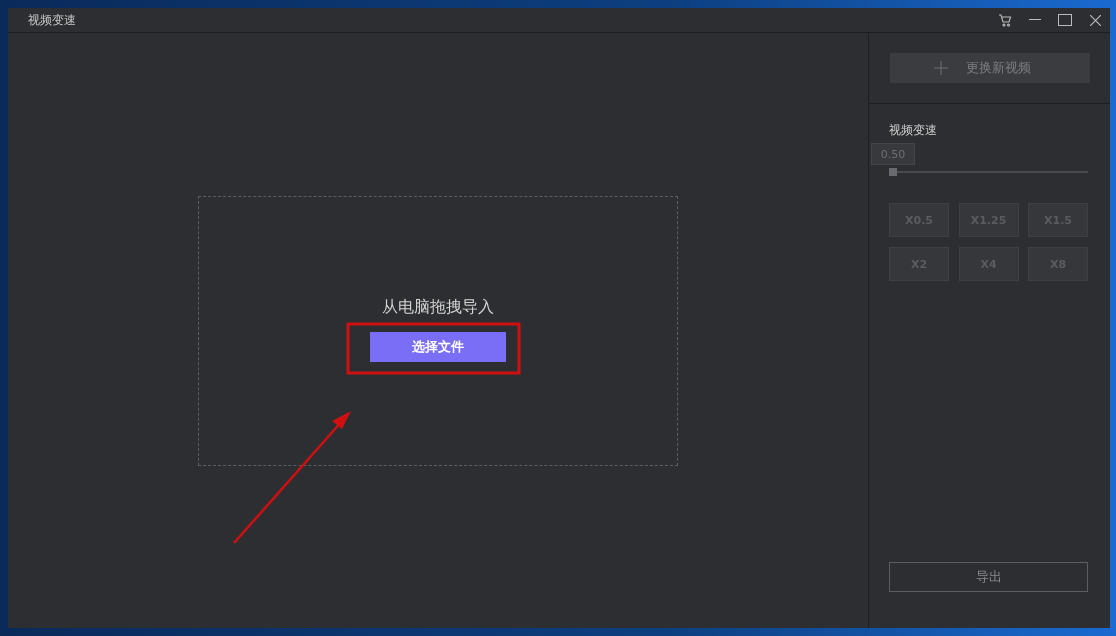  Describe the element at coordinates (438, 347) in the screenshot. I see `choose-file-button: 选择文件` at that location.